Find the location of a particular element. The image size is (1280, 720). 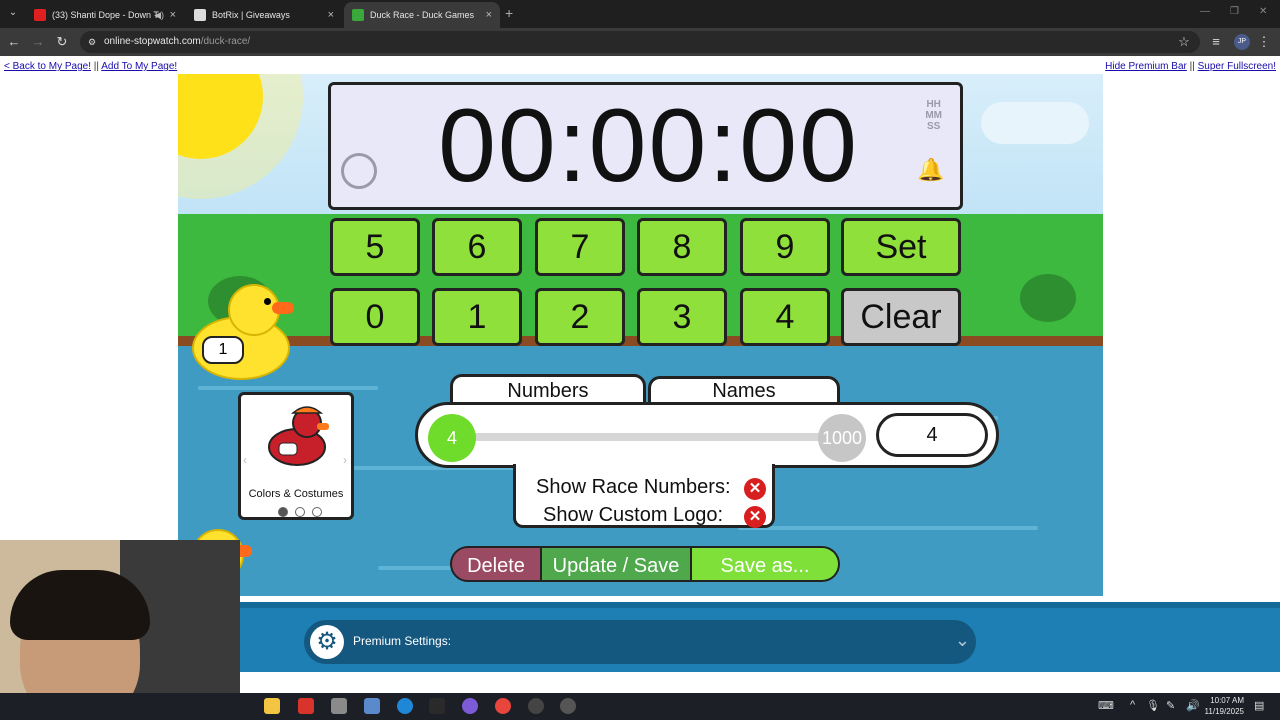

top-left-links: < Back to My Page! || Add To My Page! is located at coordinates (91, 66).